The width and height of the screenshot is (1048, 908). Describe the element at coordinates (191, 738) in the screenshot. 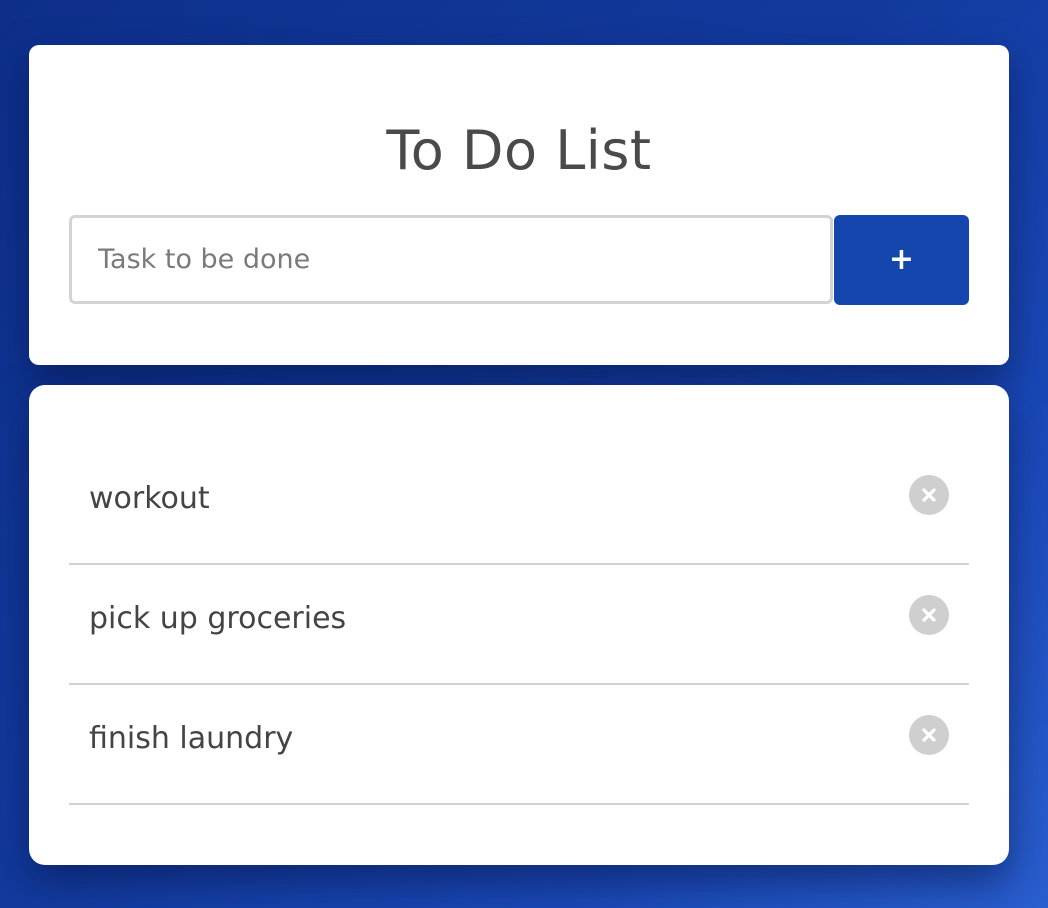

I see `task-label: finish laundry` at that location.